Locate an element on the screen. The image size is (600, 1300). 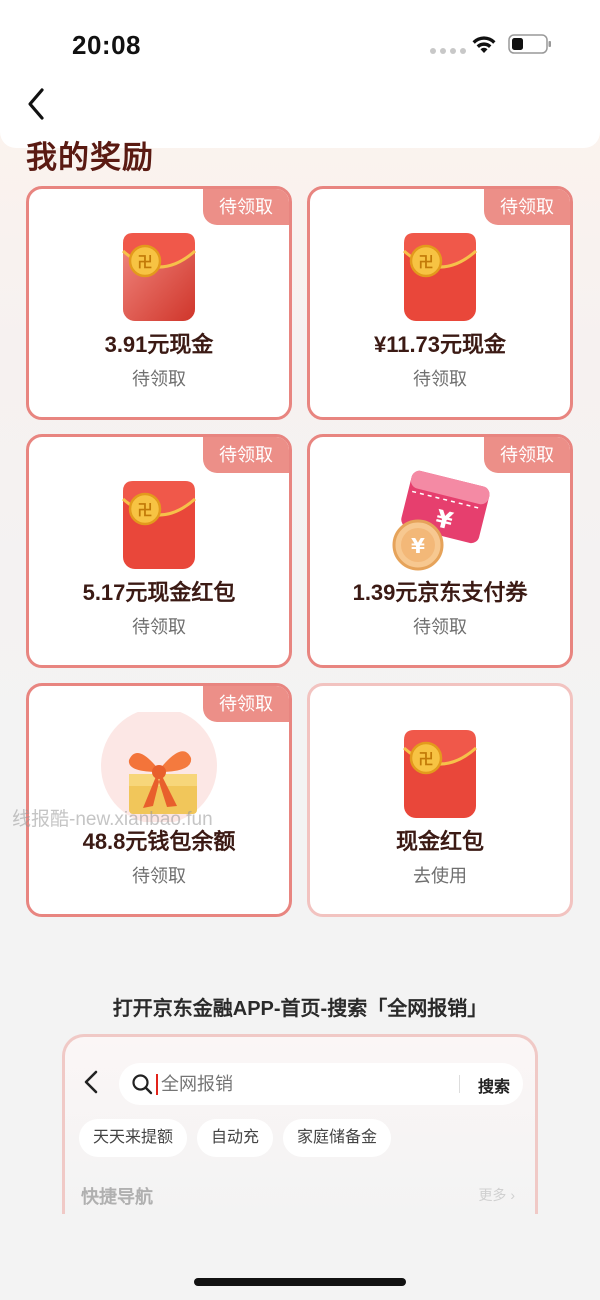
chip: 自动充 is located at coordinates (235, 1138).